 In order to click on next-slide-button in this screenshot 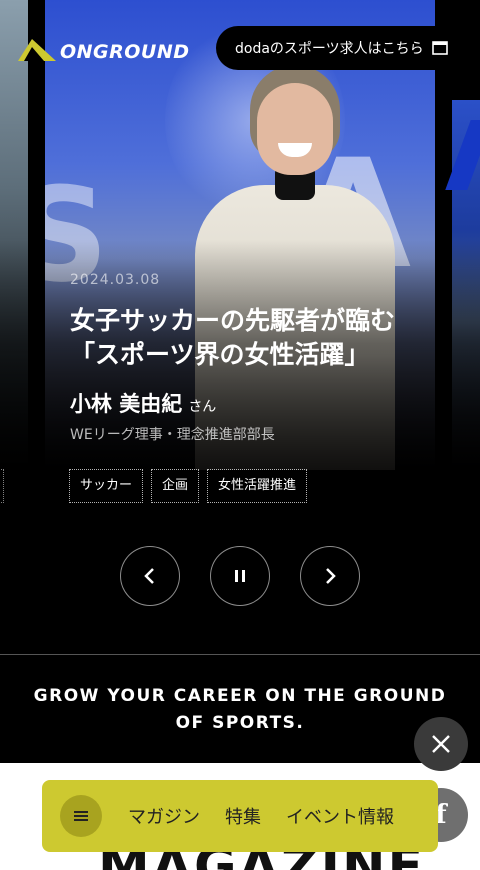, I will do `click(330, 576)`.